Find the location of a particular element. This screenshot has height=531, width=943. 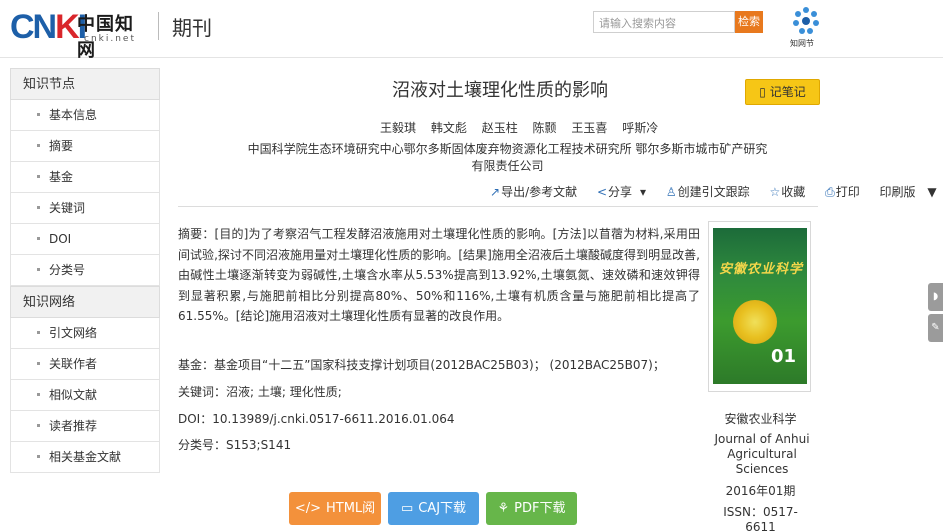

author-link: 赵玉柱 is located at coordinates (500, 128).